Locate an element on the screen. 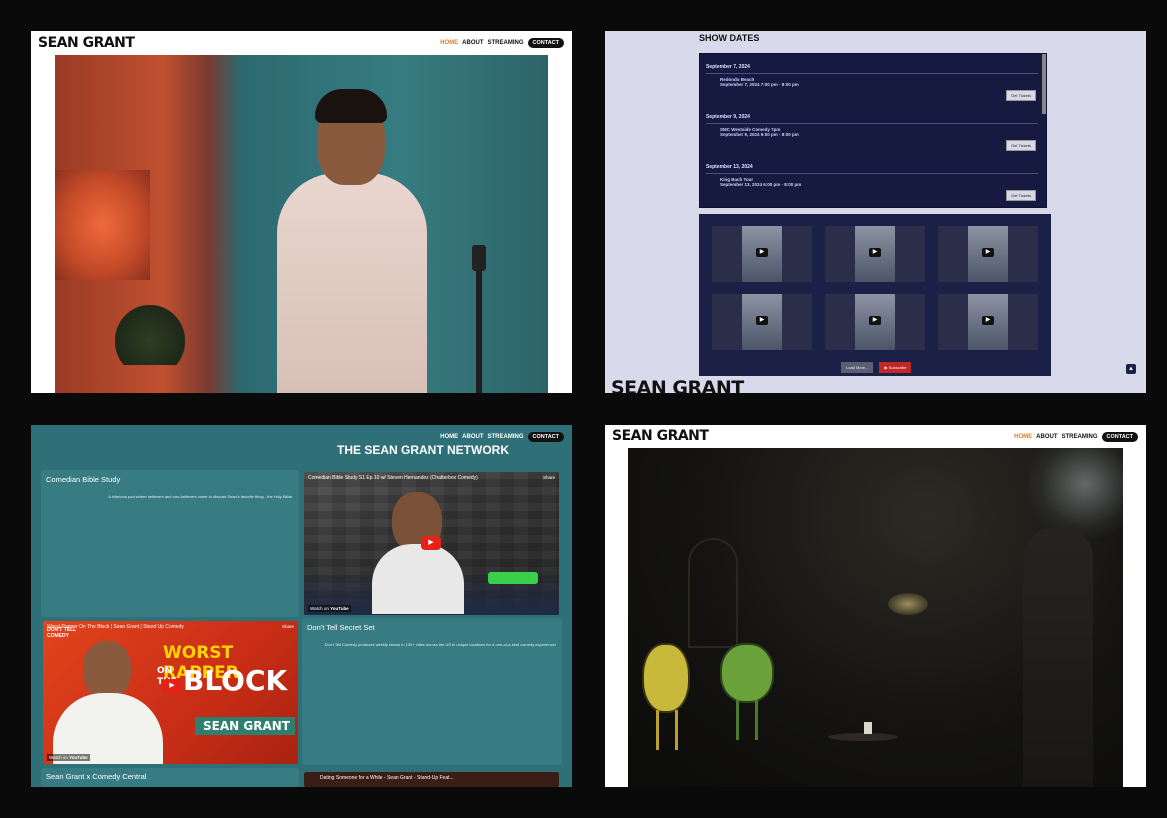 The height and width of the screenshot is (818, 1167). event-date: September 7, 2024 is located at coordinates (728, 67).